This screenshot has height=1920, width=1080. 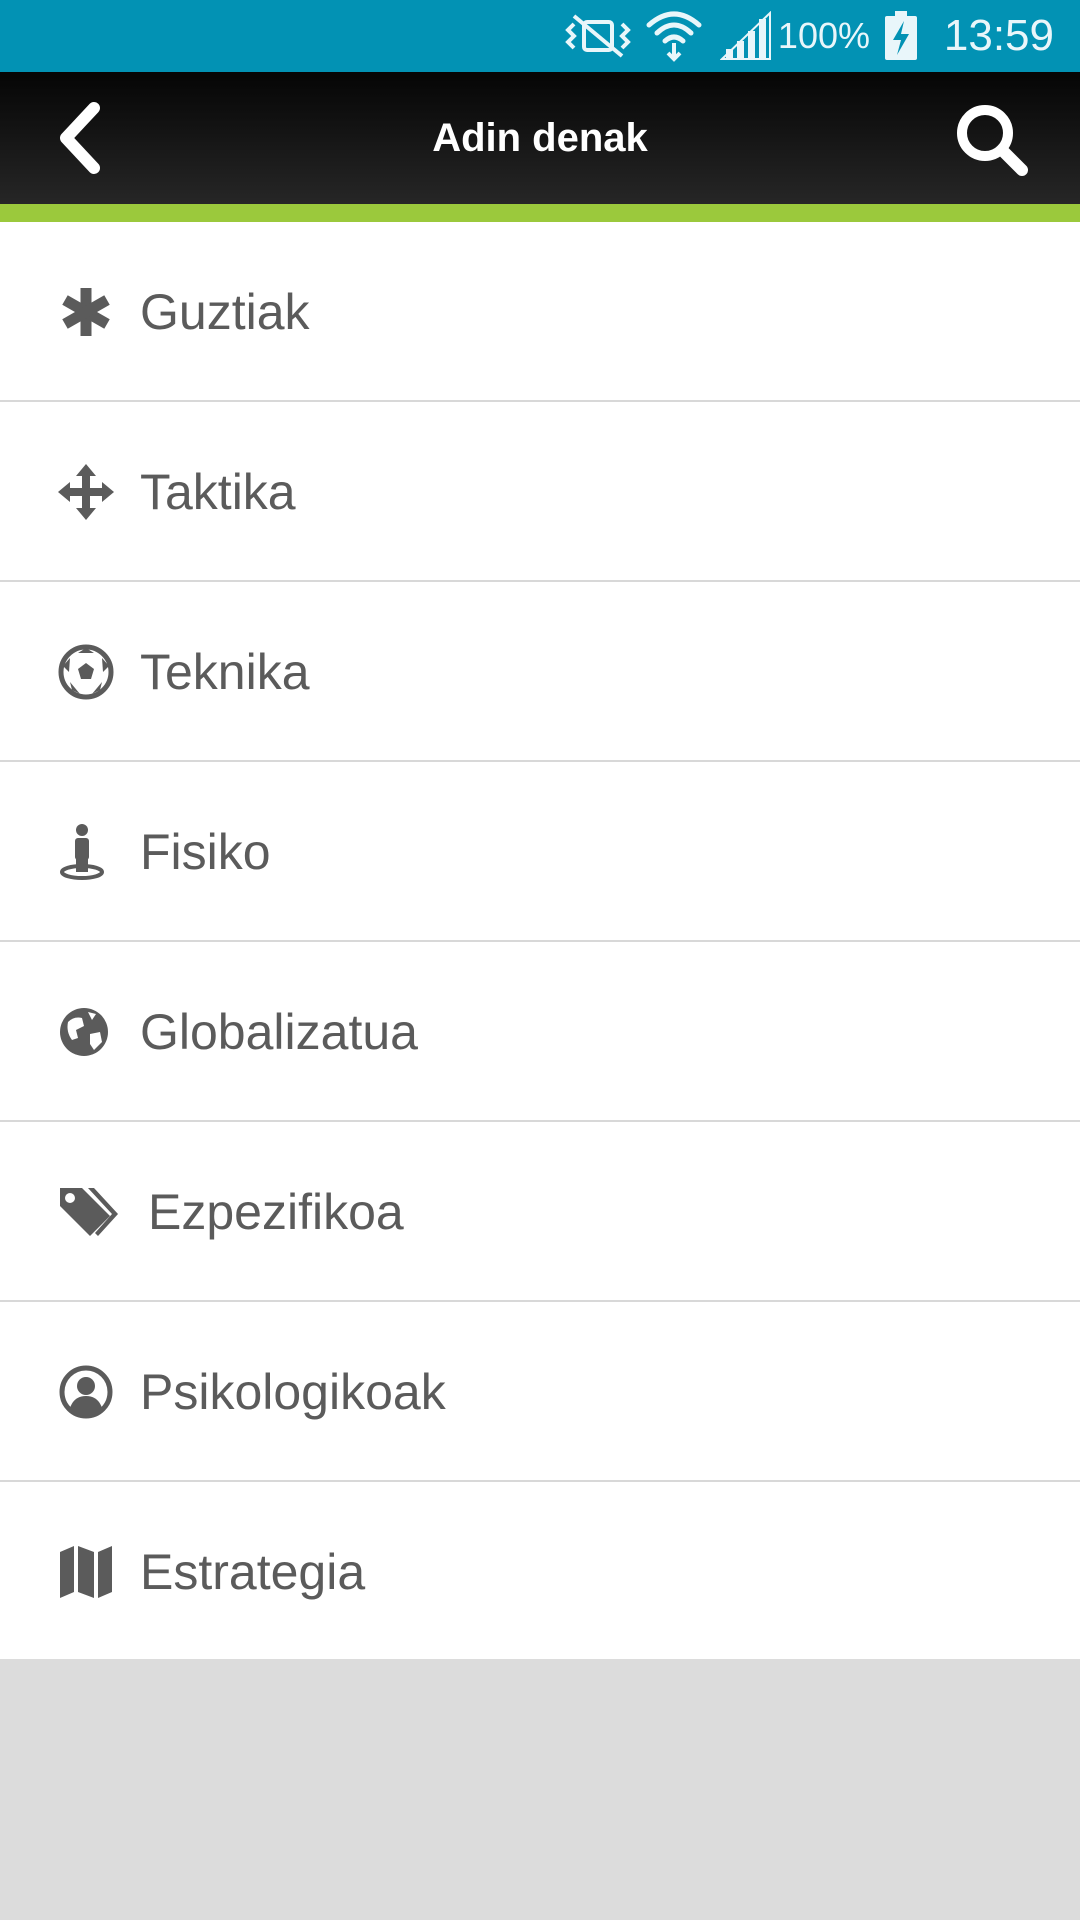 I want to click on person-standing-icon, so click(x=82, y=852).